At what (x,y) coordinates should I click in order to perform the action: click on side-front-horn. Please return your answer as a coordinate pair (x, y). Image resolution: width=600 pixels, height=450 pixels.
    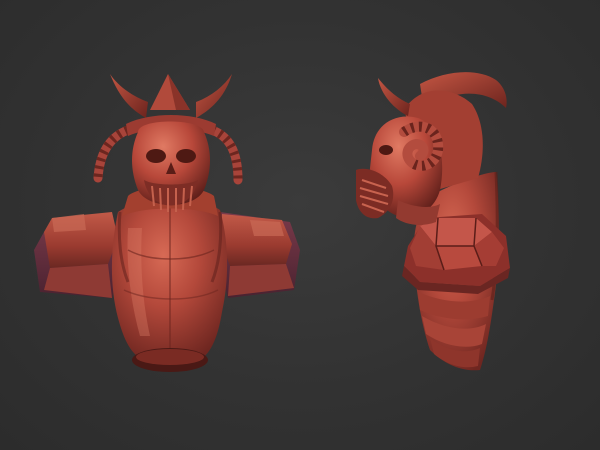
    Looking at the image, I should click on (394, 97).